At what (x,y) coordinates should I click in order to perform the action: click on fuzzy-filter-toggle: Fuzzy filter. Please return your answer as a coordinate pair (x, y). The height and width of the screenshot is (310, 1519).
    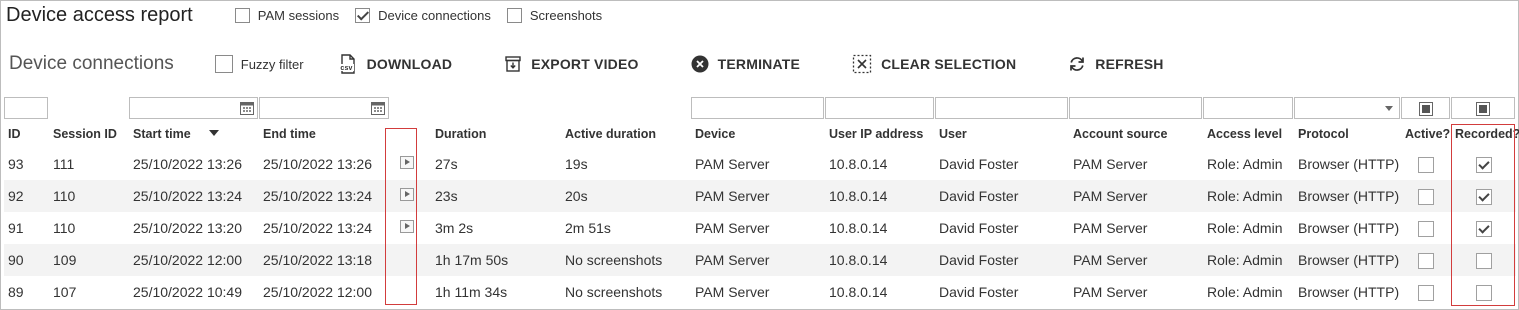
    Looking at the image, I should click on (259, 64).